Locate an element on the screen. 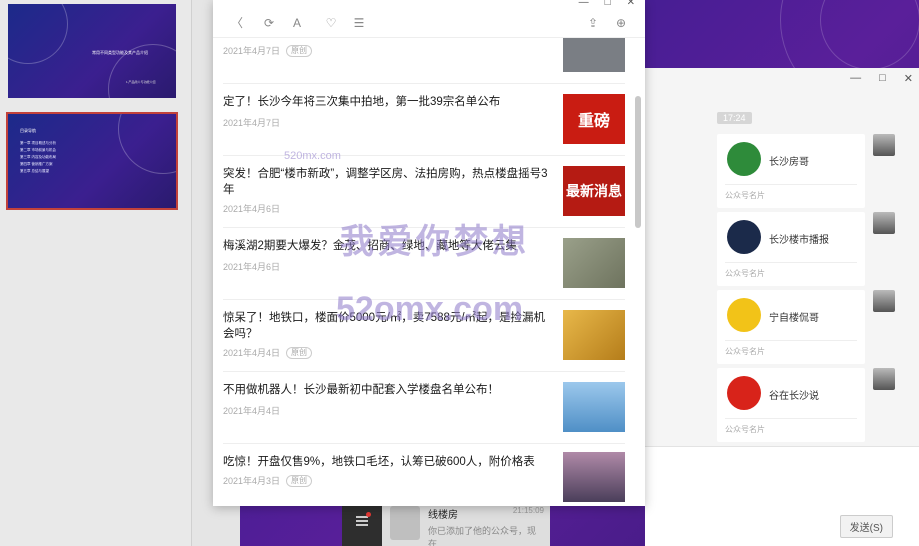 This screenshot has width=919, height=546. chat-sidebar is located at coordinates (362, 523).